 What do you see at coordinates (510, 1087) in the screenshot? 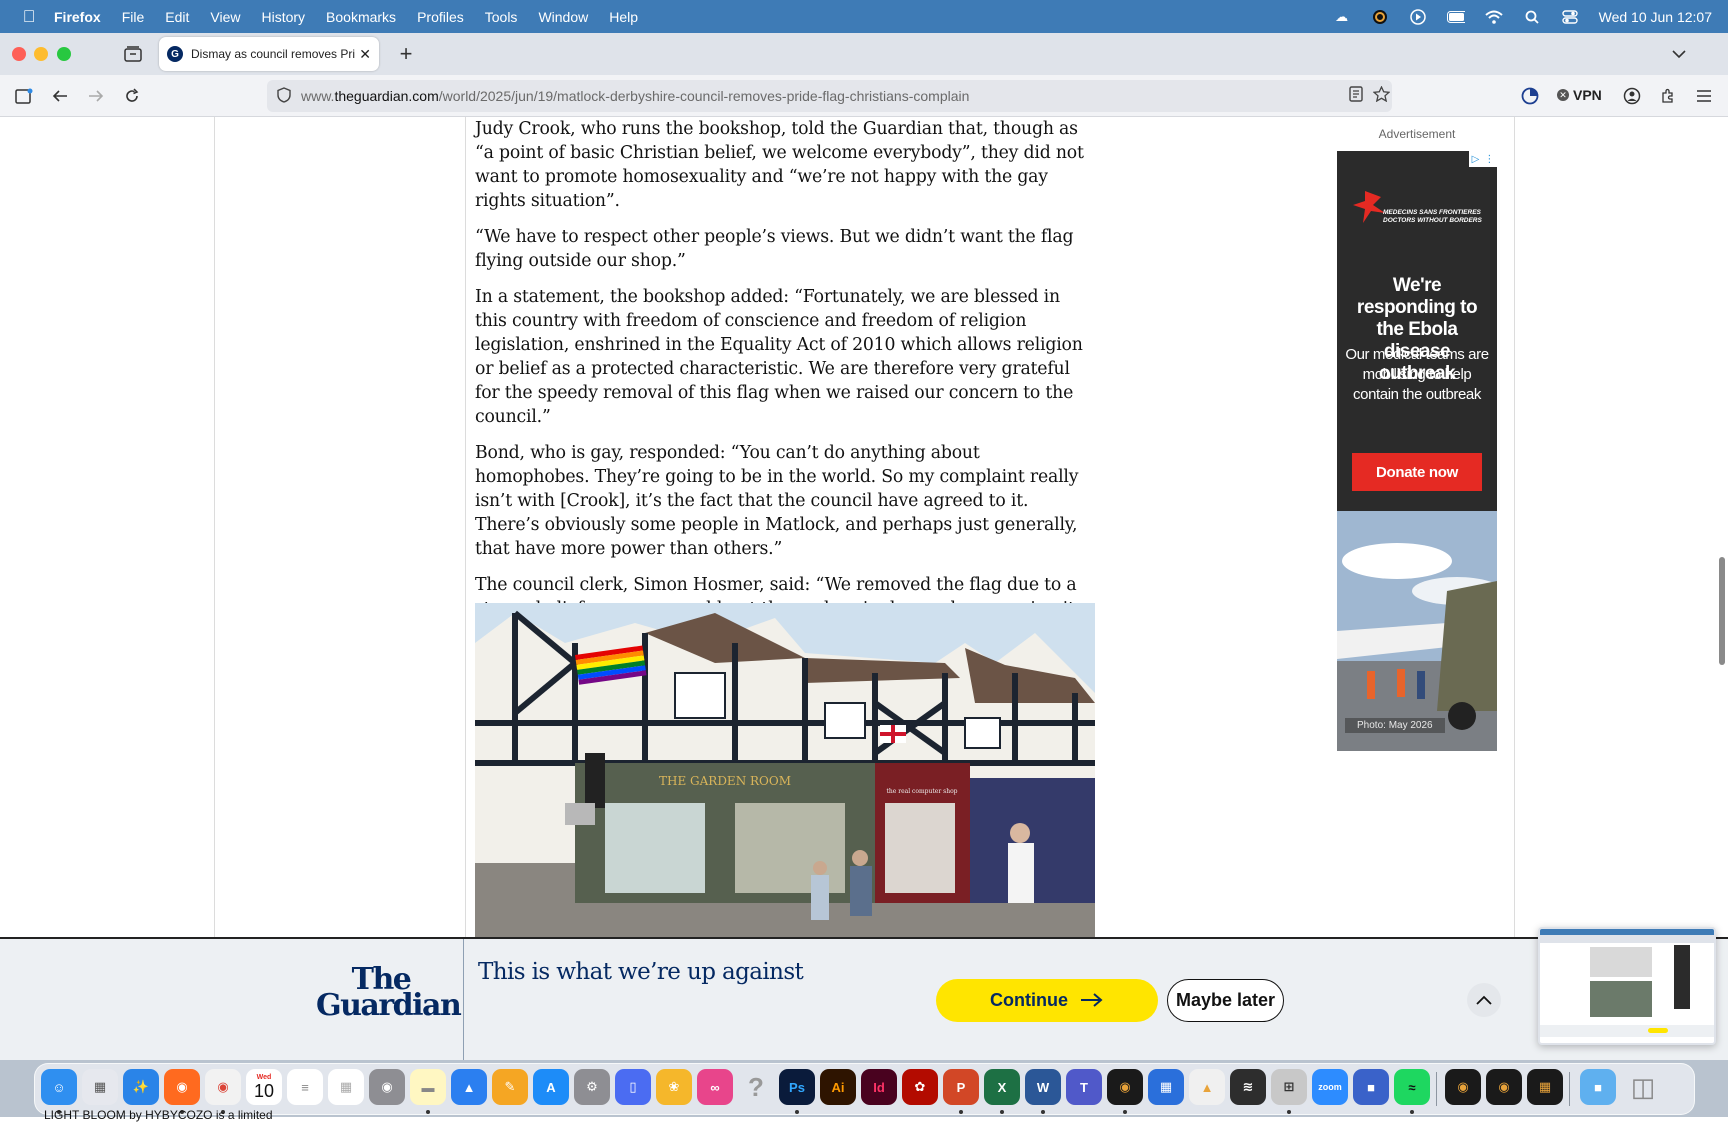
I see `pages-icon: ✎` at bounding box center [510, 1087].